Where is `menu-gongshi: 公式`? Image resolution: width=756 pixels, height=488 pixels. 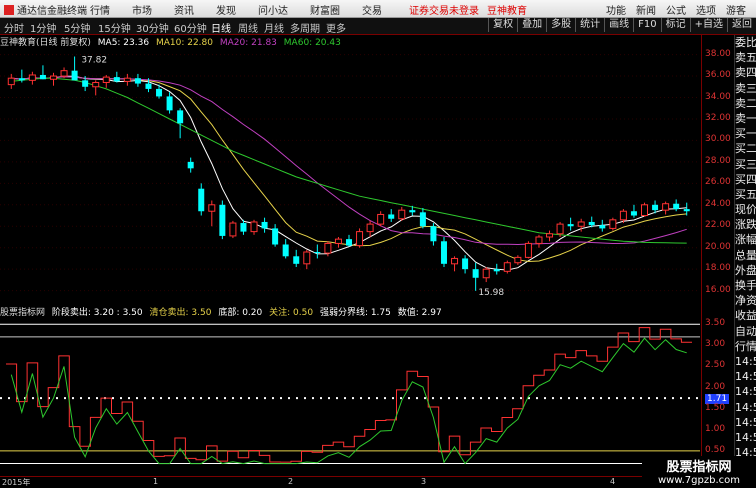
menu-gongshi: 公式 is located at coordinates (676, 11).